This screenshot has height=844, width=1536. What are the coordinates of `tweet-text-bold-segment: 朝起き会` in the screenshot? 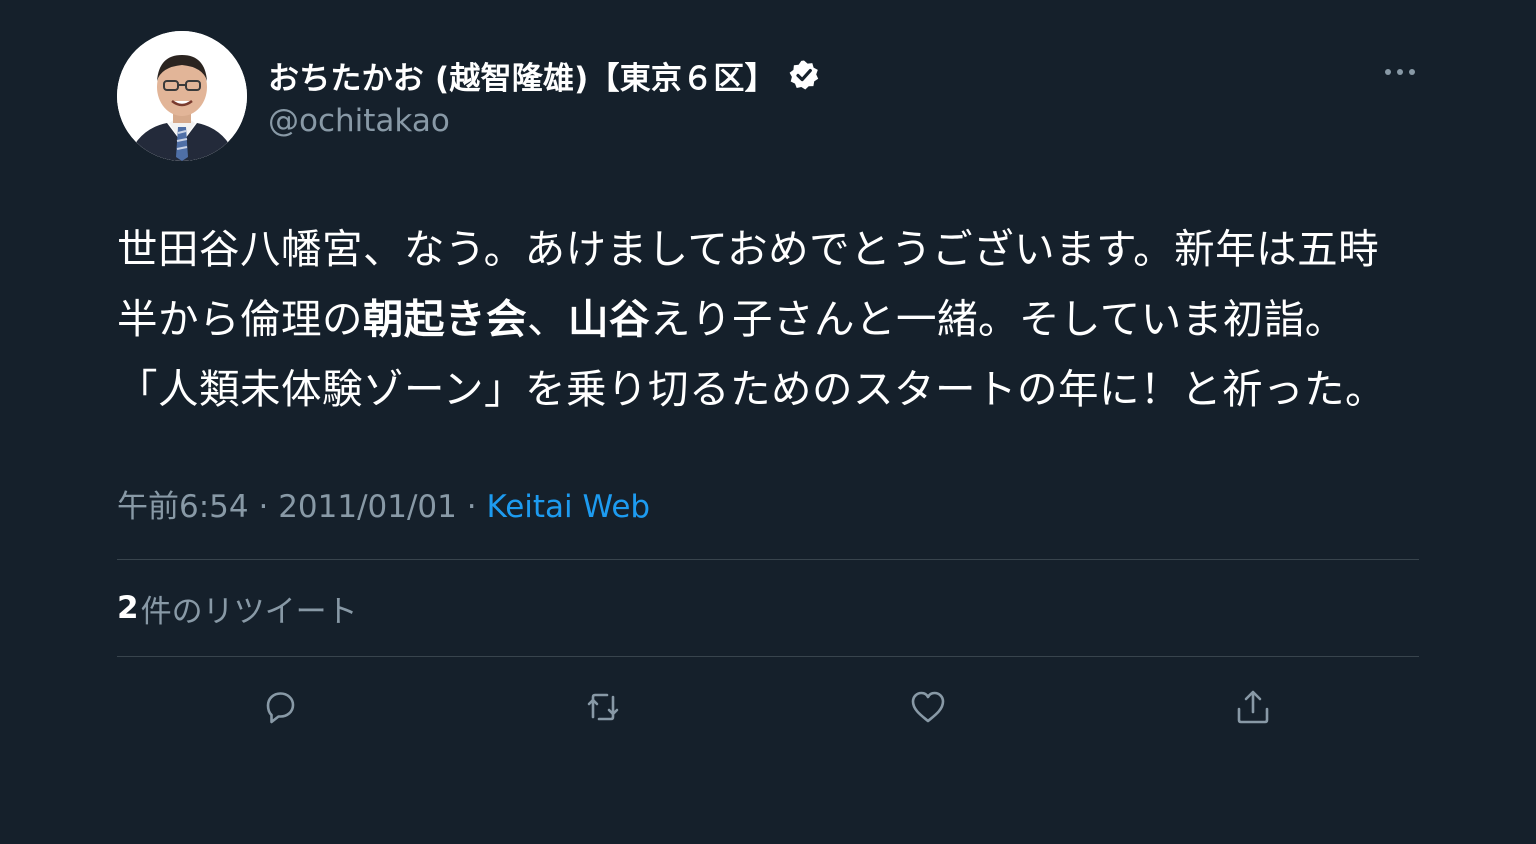 It's located at (445, 319).